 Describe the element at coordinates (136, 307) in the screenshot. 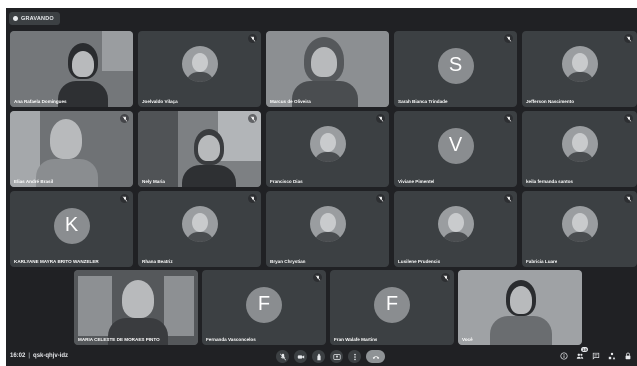

I see `participant-tile: MARIA CELESTE DE MORAES PINTO` at that location.